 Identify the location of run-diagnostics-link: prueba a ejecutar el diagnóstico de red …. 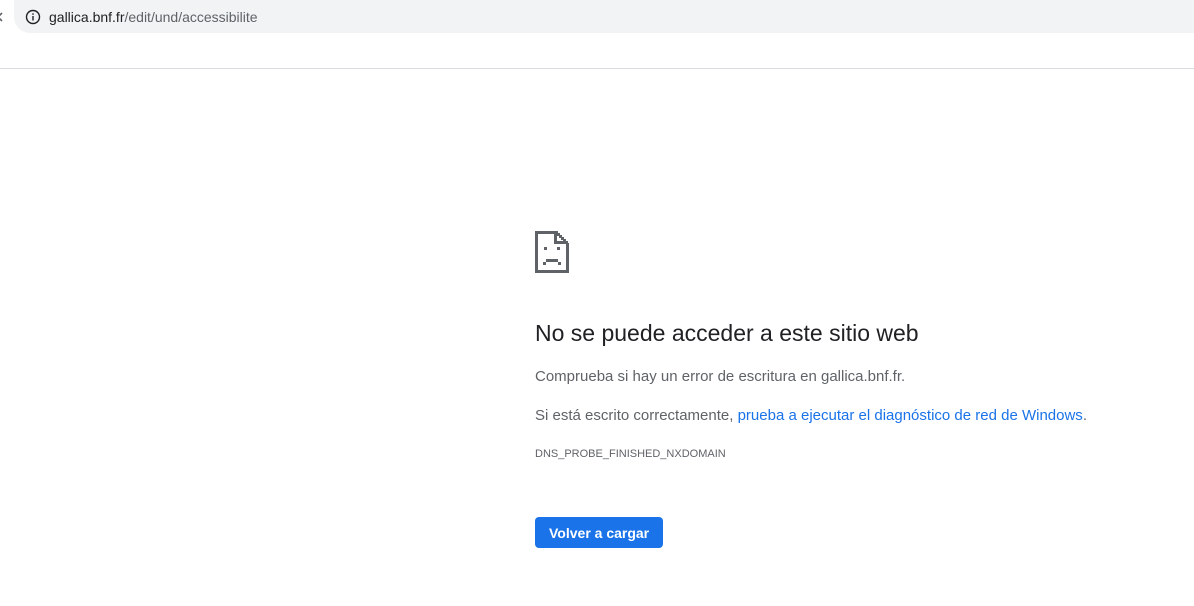
(910, 415).